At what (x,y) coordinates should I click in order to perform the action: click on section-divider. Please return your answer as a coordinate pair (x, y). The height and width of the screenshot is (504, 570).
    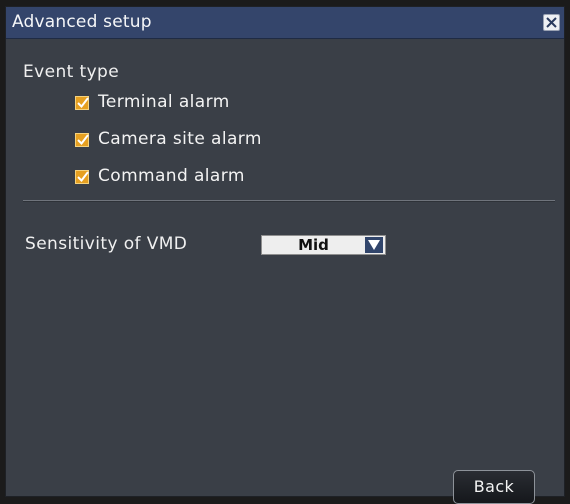
    Looking at the image, I should click on (289, 201).